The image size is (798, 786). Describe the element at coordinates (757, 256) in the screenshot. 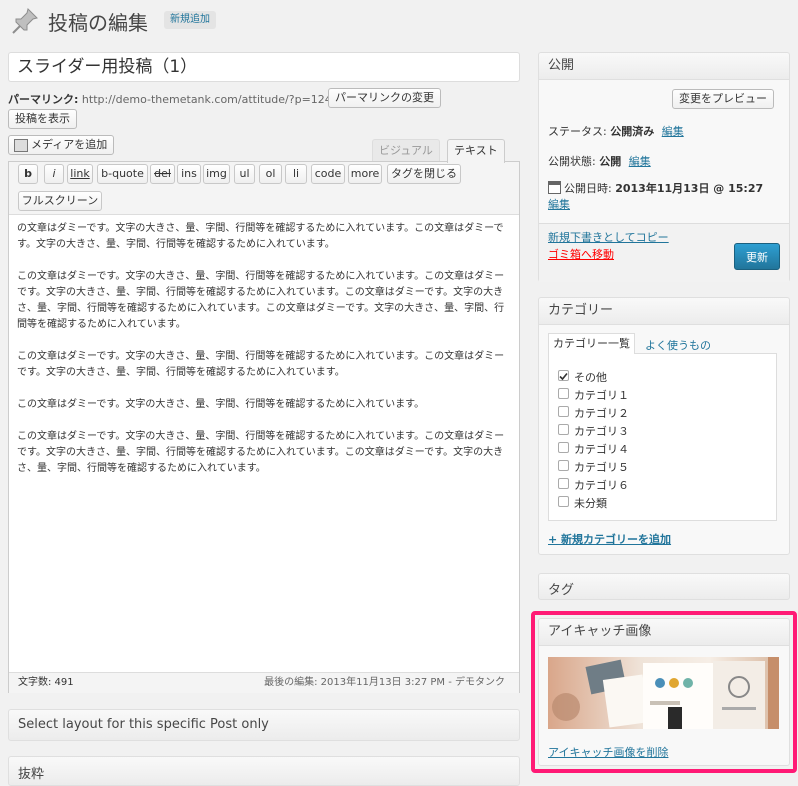

I see `update-button: 更新` at that location.